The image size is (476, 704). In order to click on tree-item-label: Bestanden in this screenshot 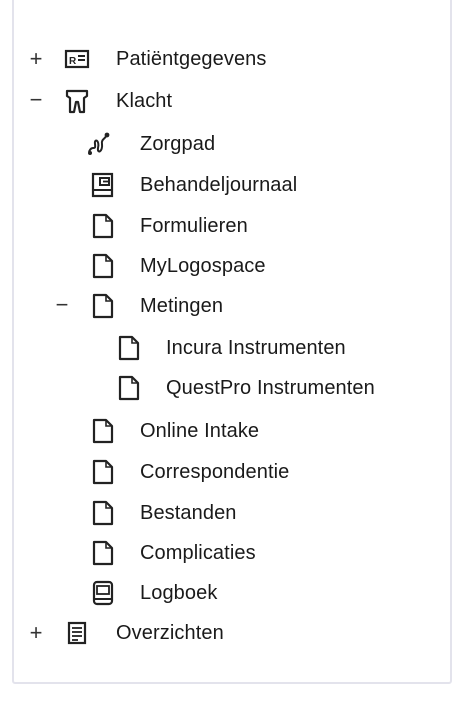, I will do `click(188, 513)`.